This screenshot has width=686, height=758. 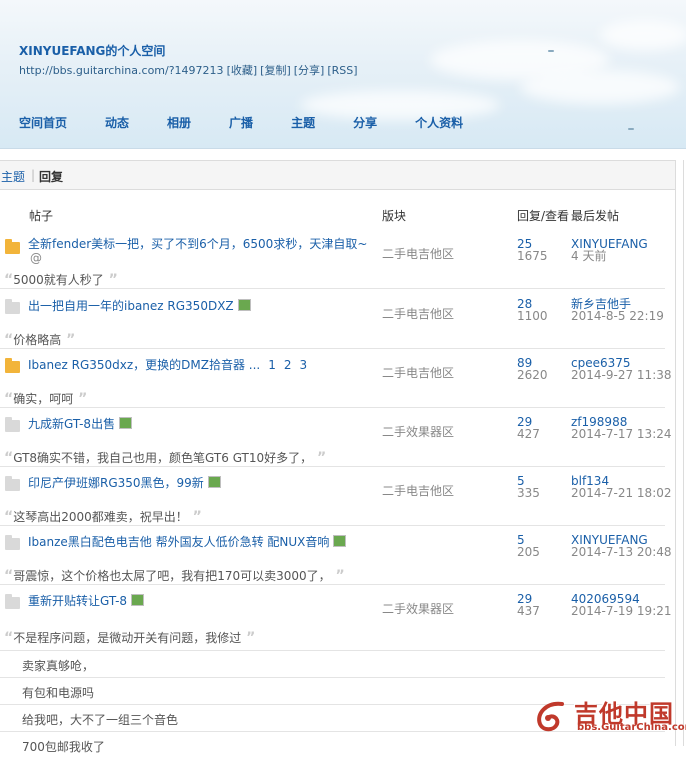 I want to click on last-time: 4 天前, so click(x=589, y=256).